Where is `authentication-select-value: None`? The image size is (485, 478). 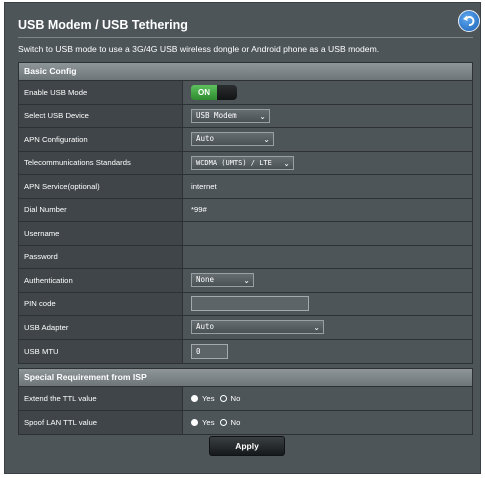 authentication-select-value: None is located at coordinates (205, 280).